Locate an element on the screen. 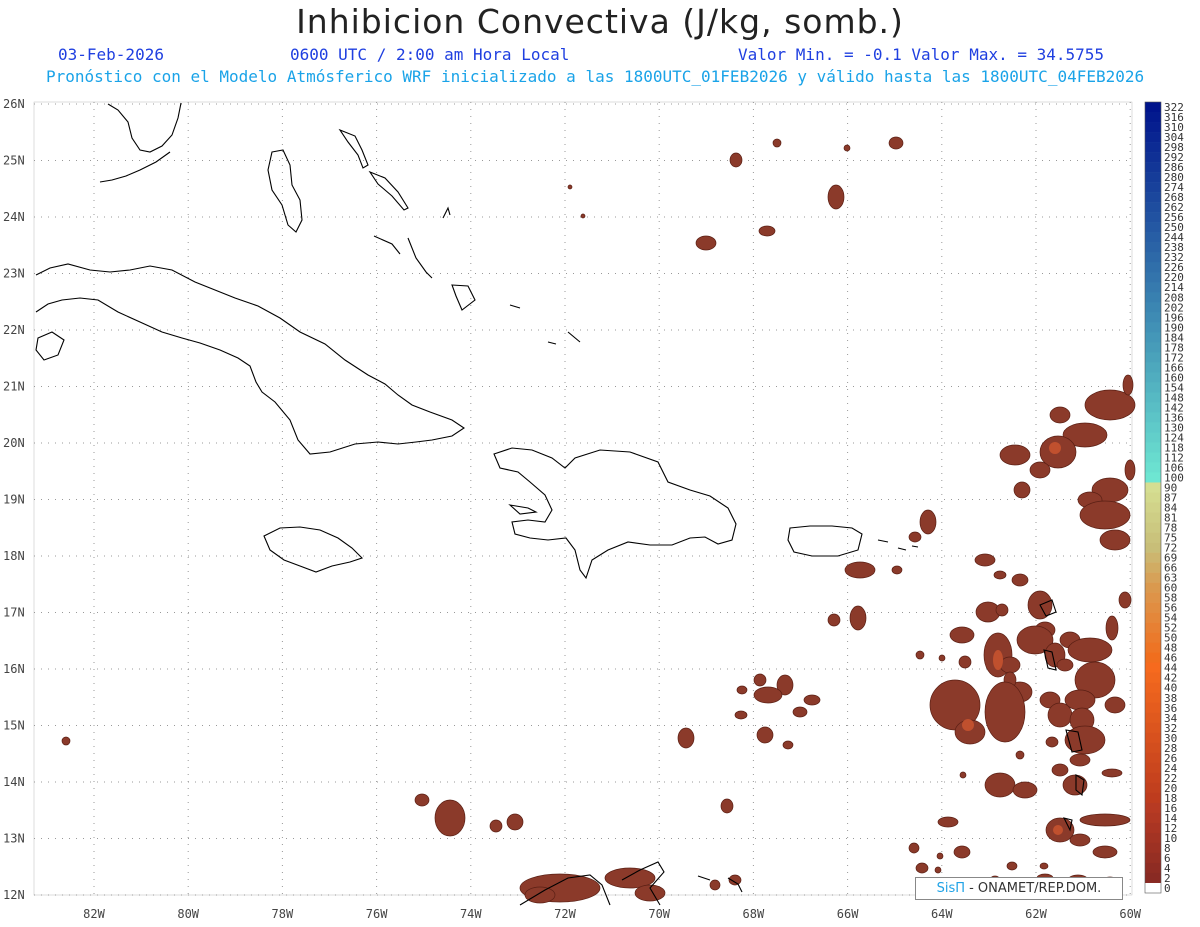 This screenshot has width=1200, height=927. lat-label: 22N is located at coordinates (14, 330).